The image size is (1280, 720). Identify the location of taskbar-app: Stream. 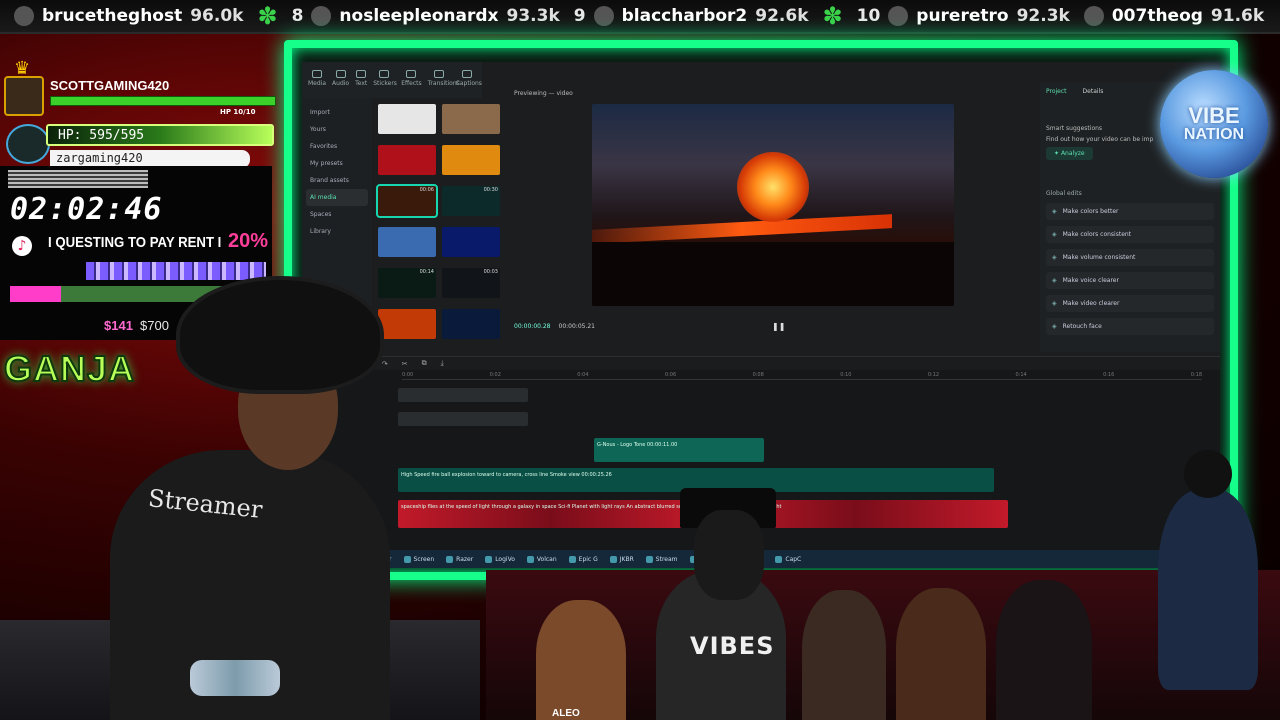
(661, 559).